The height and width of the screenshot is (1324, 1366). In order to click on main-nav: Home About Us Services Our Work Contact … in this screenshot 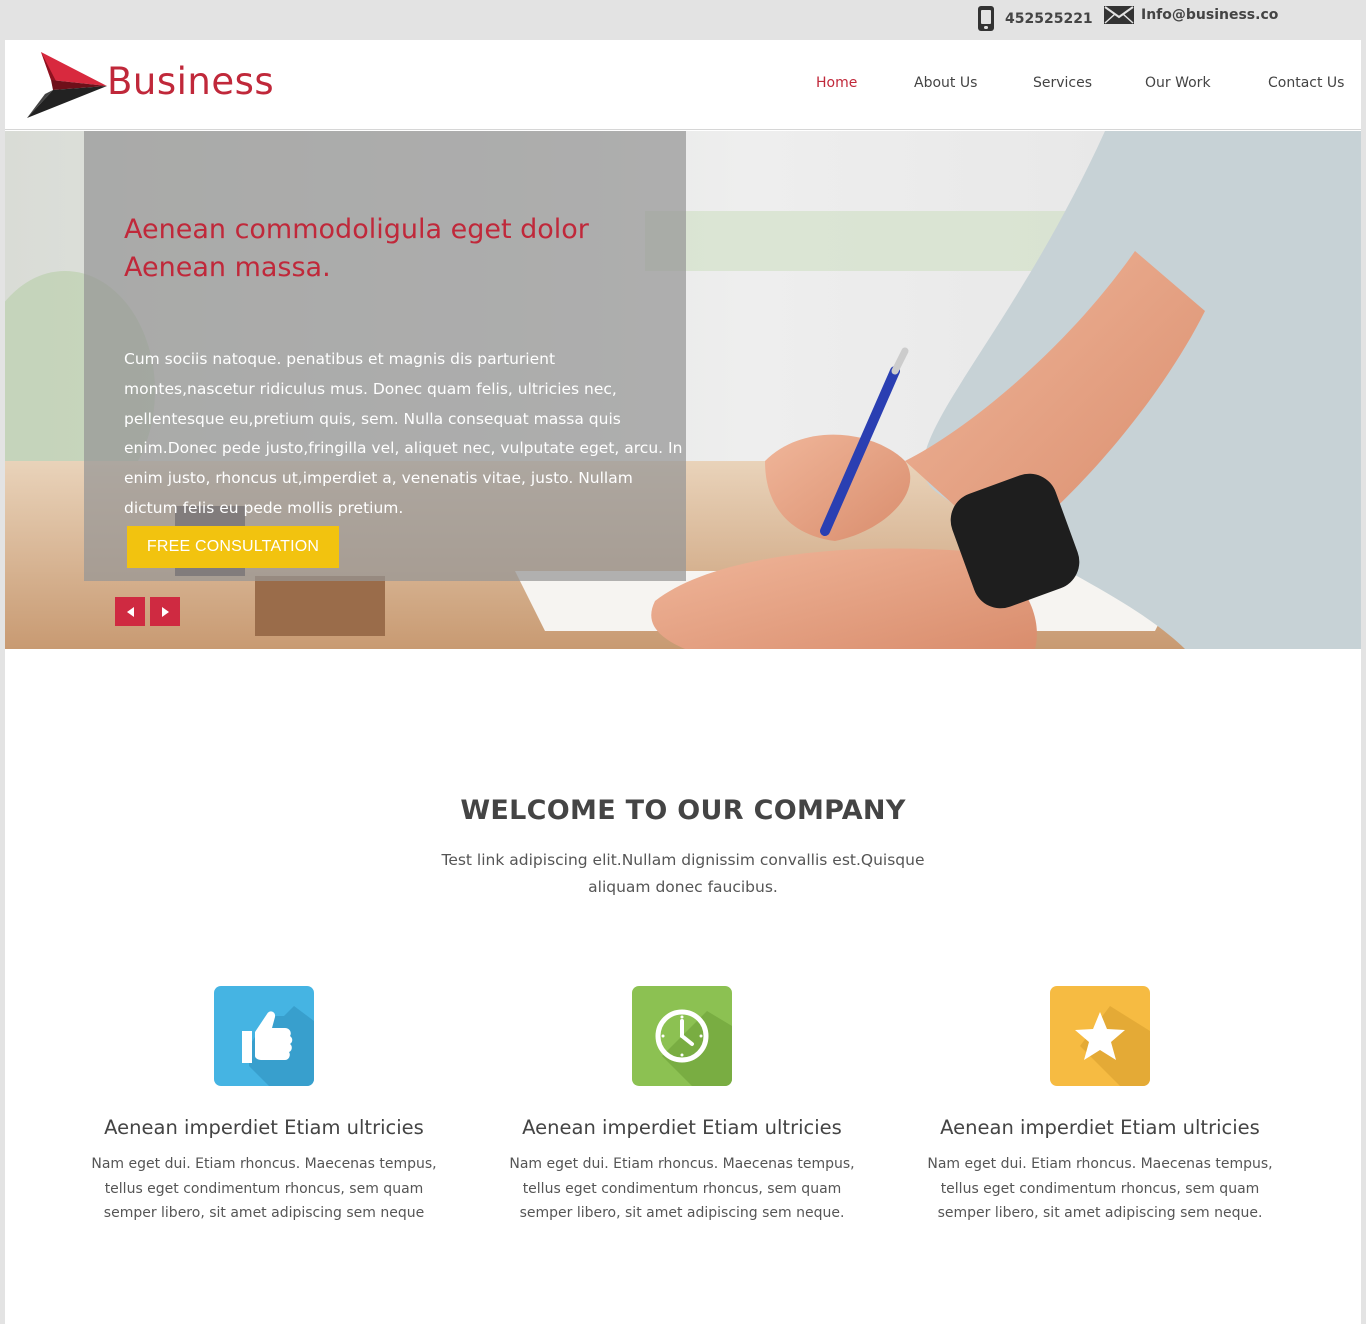, I will do `click(683, 86)`.